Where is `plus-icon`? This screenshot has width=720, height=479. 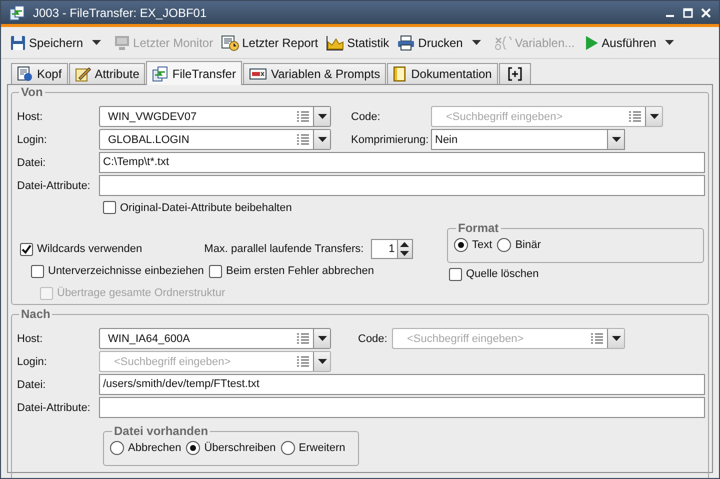
plus-icon is located at coordinates (515, 74).